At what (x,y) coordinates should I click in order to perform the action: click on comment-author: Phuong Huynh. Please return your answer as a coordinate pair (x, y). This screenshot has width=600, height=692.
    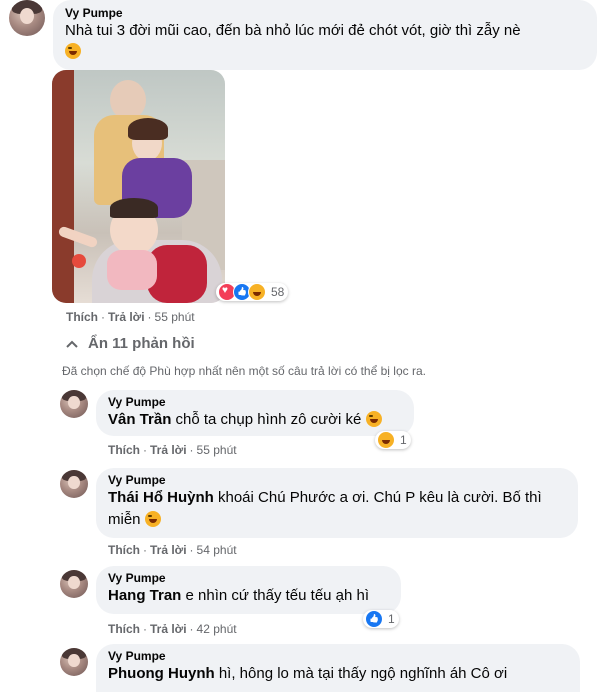
    Looking at the image, I should click on (161, 673).